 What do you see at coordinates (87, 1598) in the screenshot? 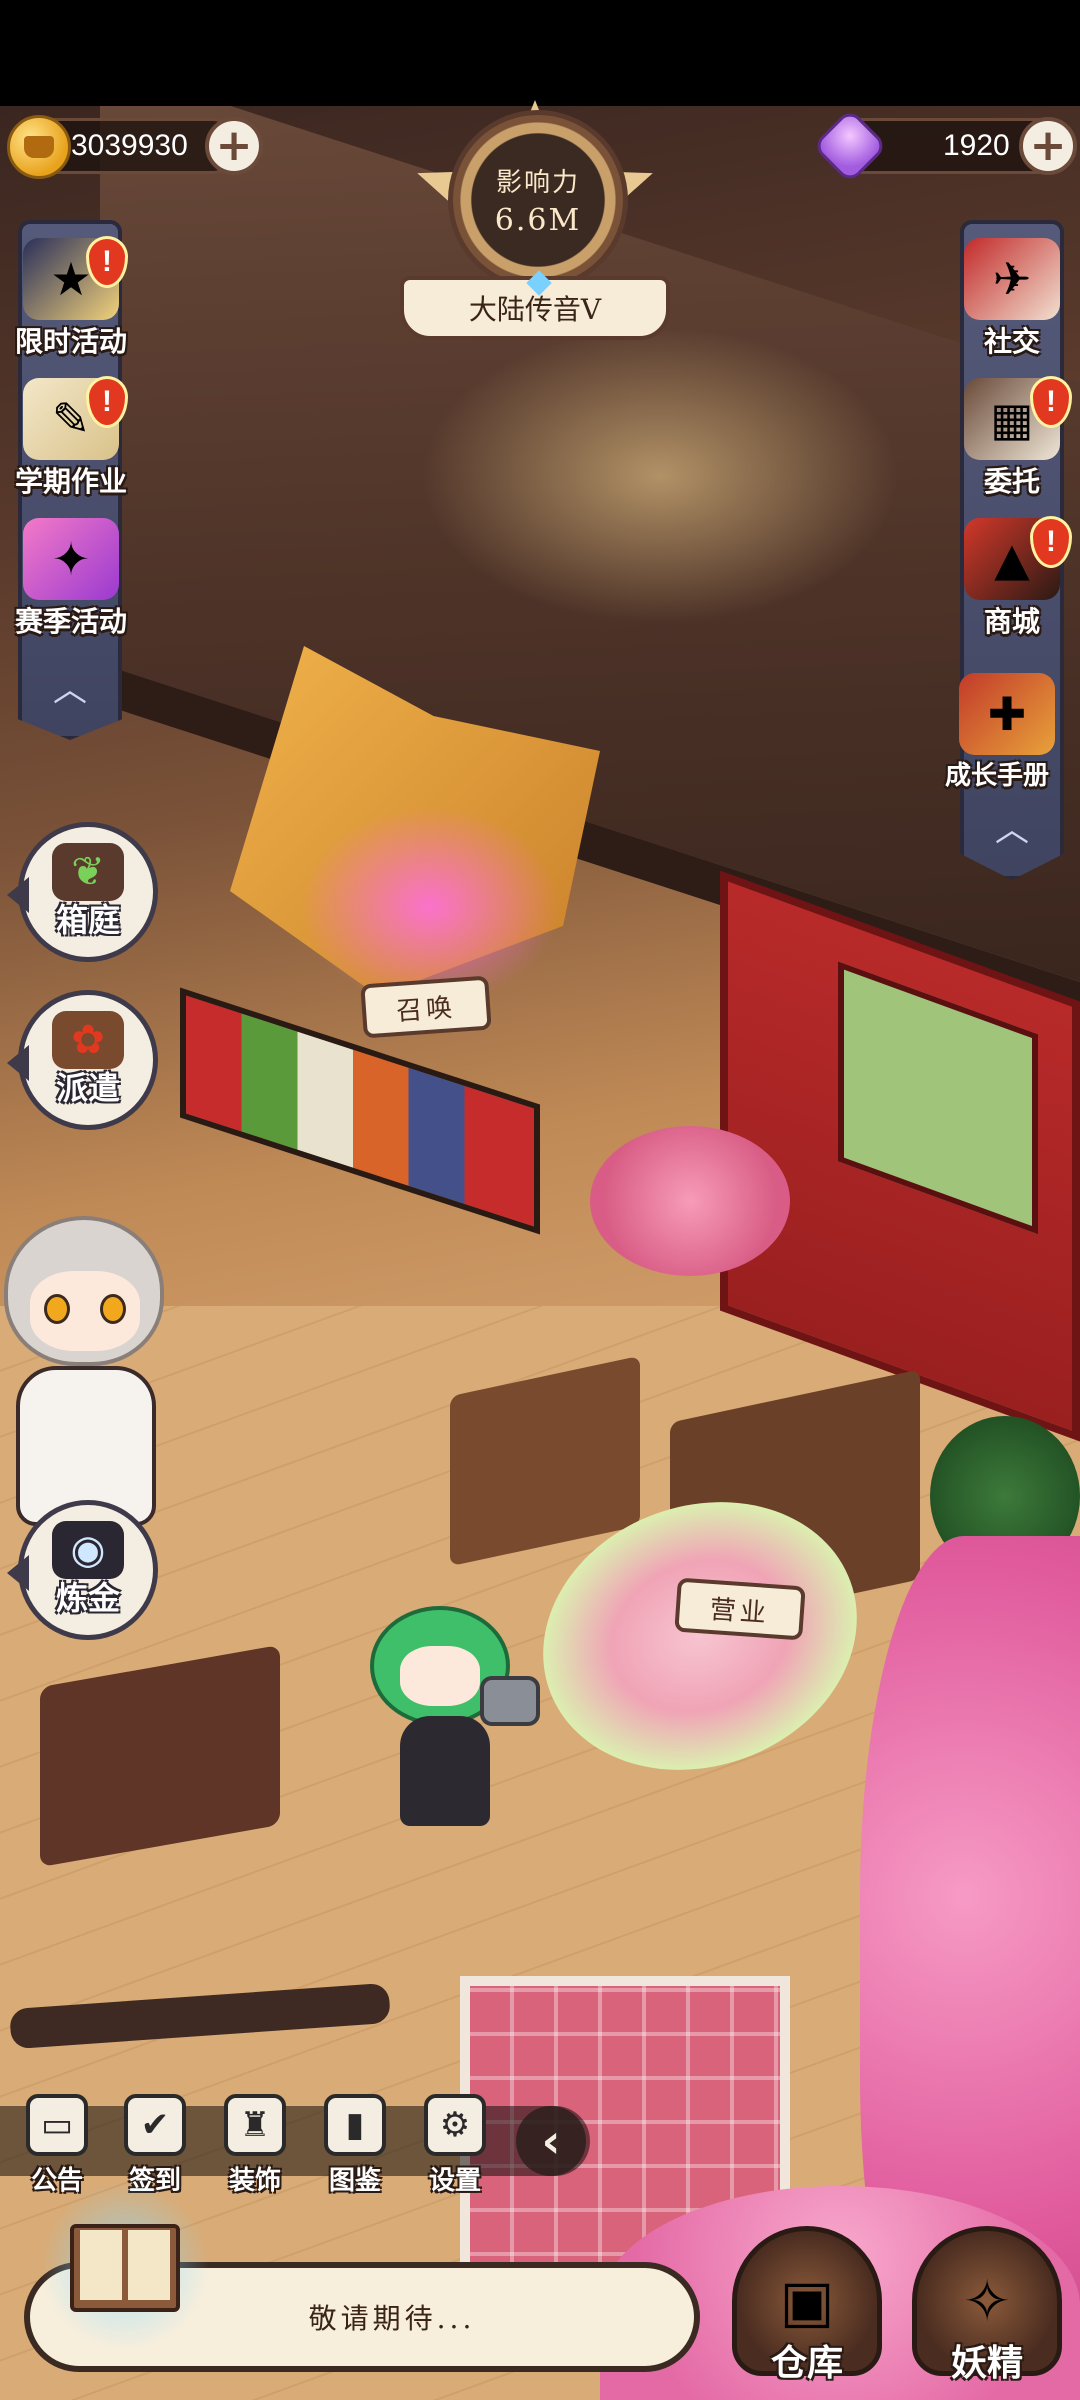
I see `alchemy-label: 炼金` at bounding box center [87, 1598].